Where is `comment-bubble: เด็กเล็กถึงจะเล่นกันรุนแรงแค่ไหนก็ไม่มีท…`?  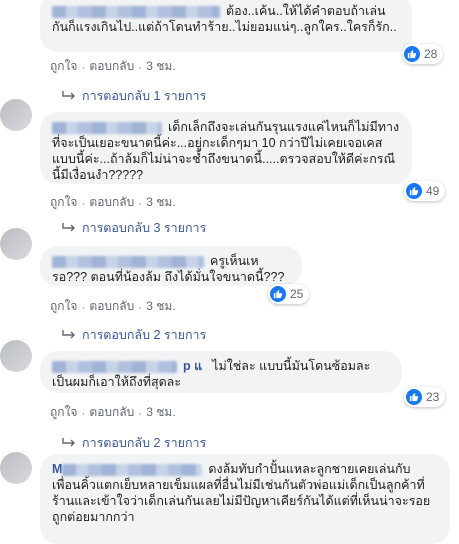
comment-bubble: เด็กเล็กถึงจะเล่นกันรุนแรงแค่ไหนก็ไม่มีท… is located at coordinates (226, 148).